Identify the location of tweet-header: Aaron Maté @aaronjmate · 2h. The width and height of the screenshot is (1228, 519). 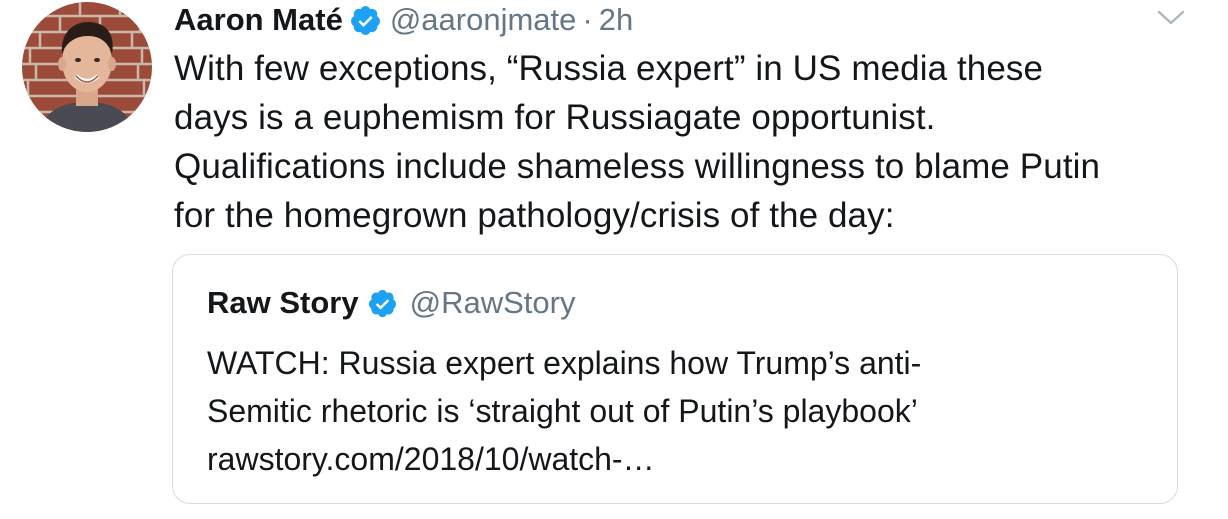
(403, 20).